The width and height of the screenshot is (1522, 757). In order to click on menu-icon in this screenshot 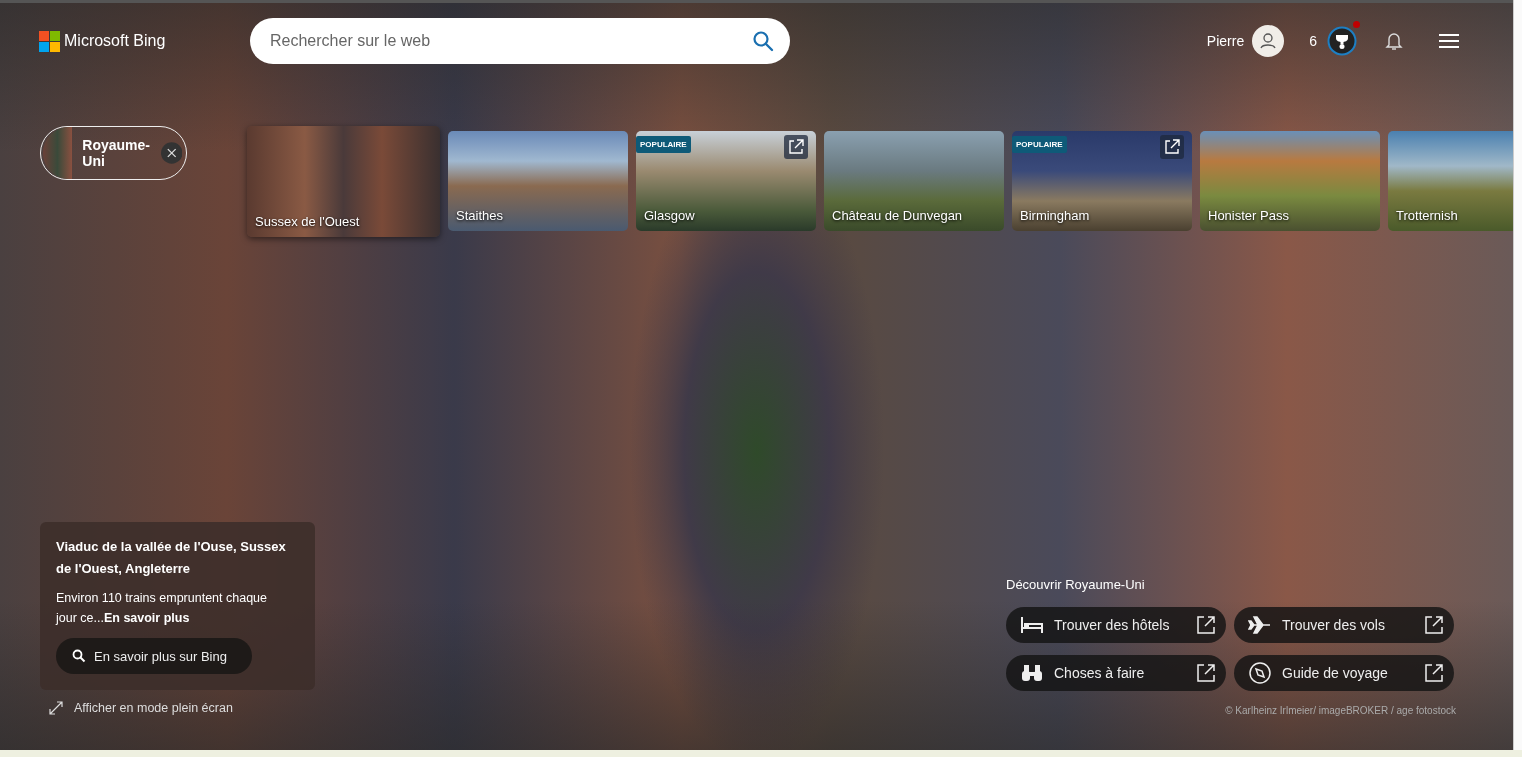, I will do `click(1449, 41)`.